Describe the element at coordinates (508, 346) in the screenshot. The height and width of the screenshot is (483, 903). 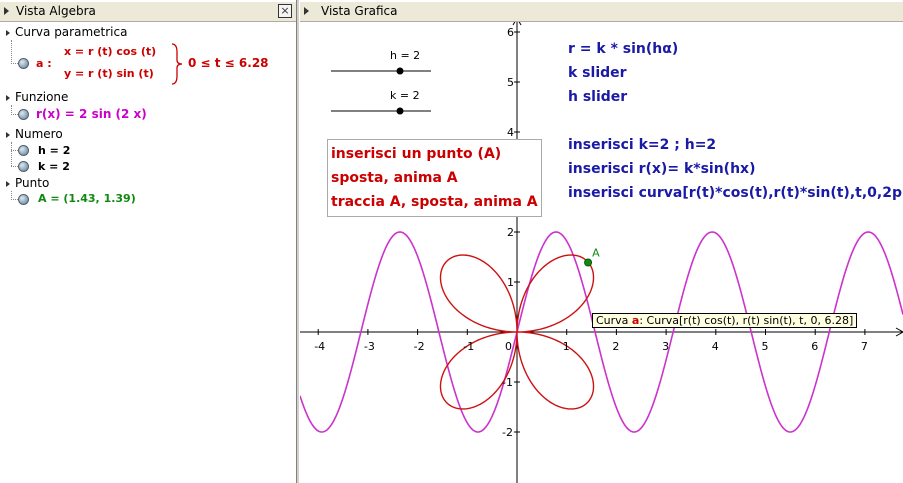
I see `x-tick-label: 0` at that location.